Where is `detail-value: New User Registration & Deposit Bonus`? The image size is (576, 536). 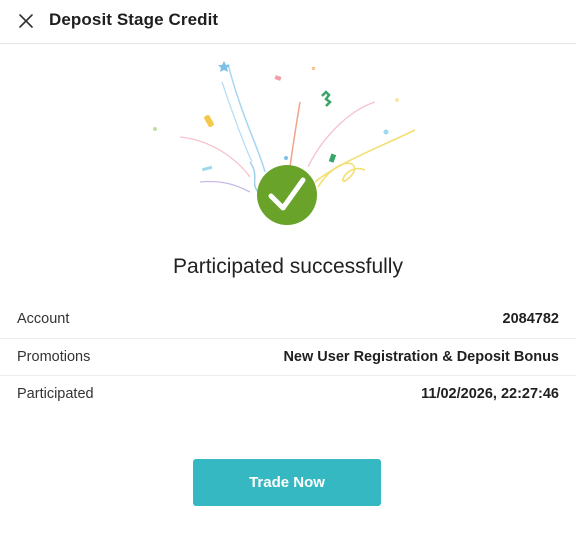 detail-value: New User Registration & Deposit Bonus is located at coordinates (421, 357).